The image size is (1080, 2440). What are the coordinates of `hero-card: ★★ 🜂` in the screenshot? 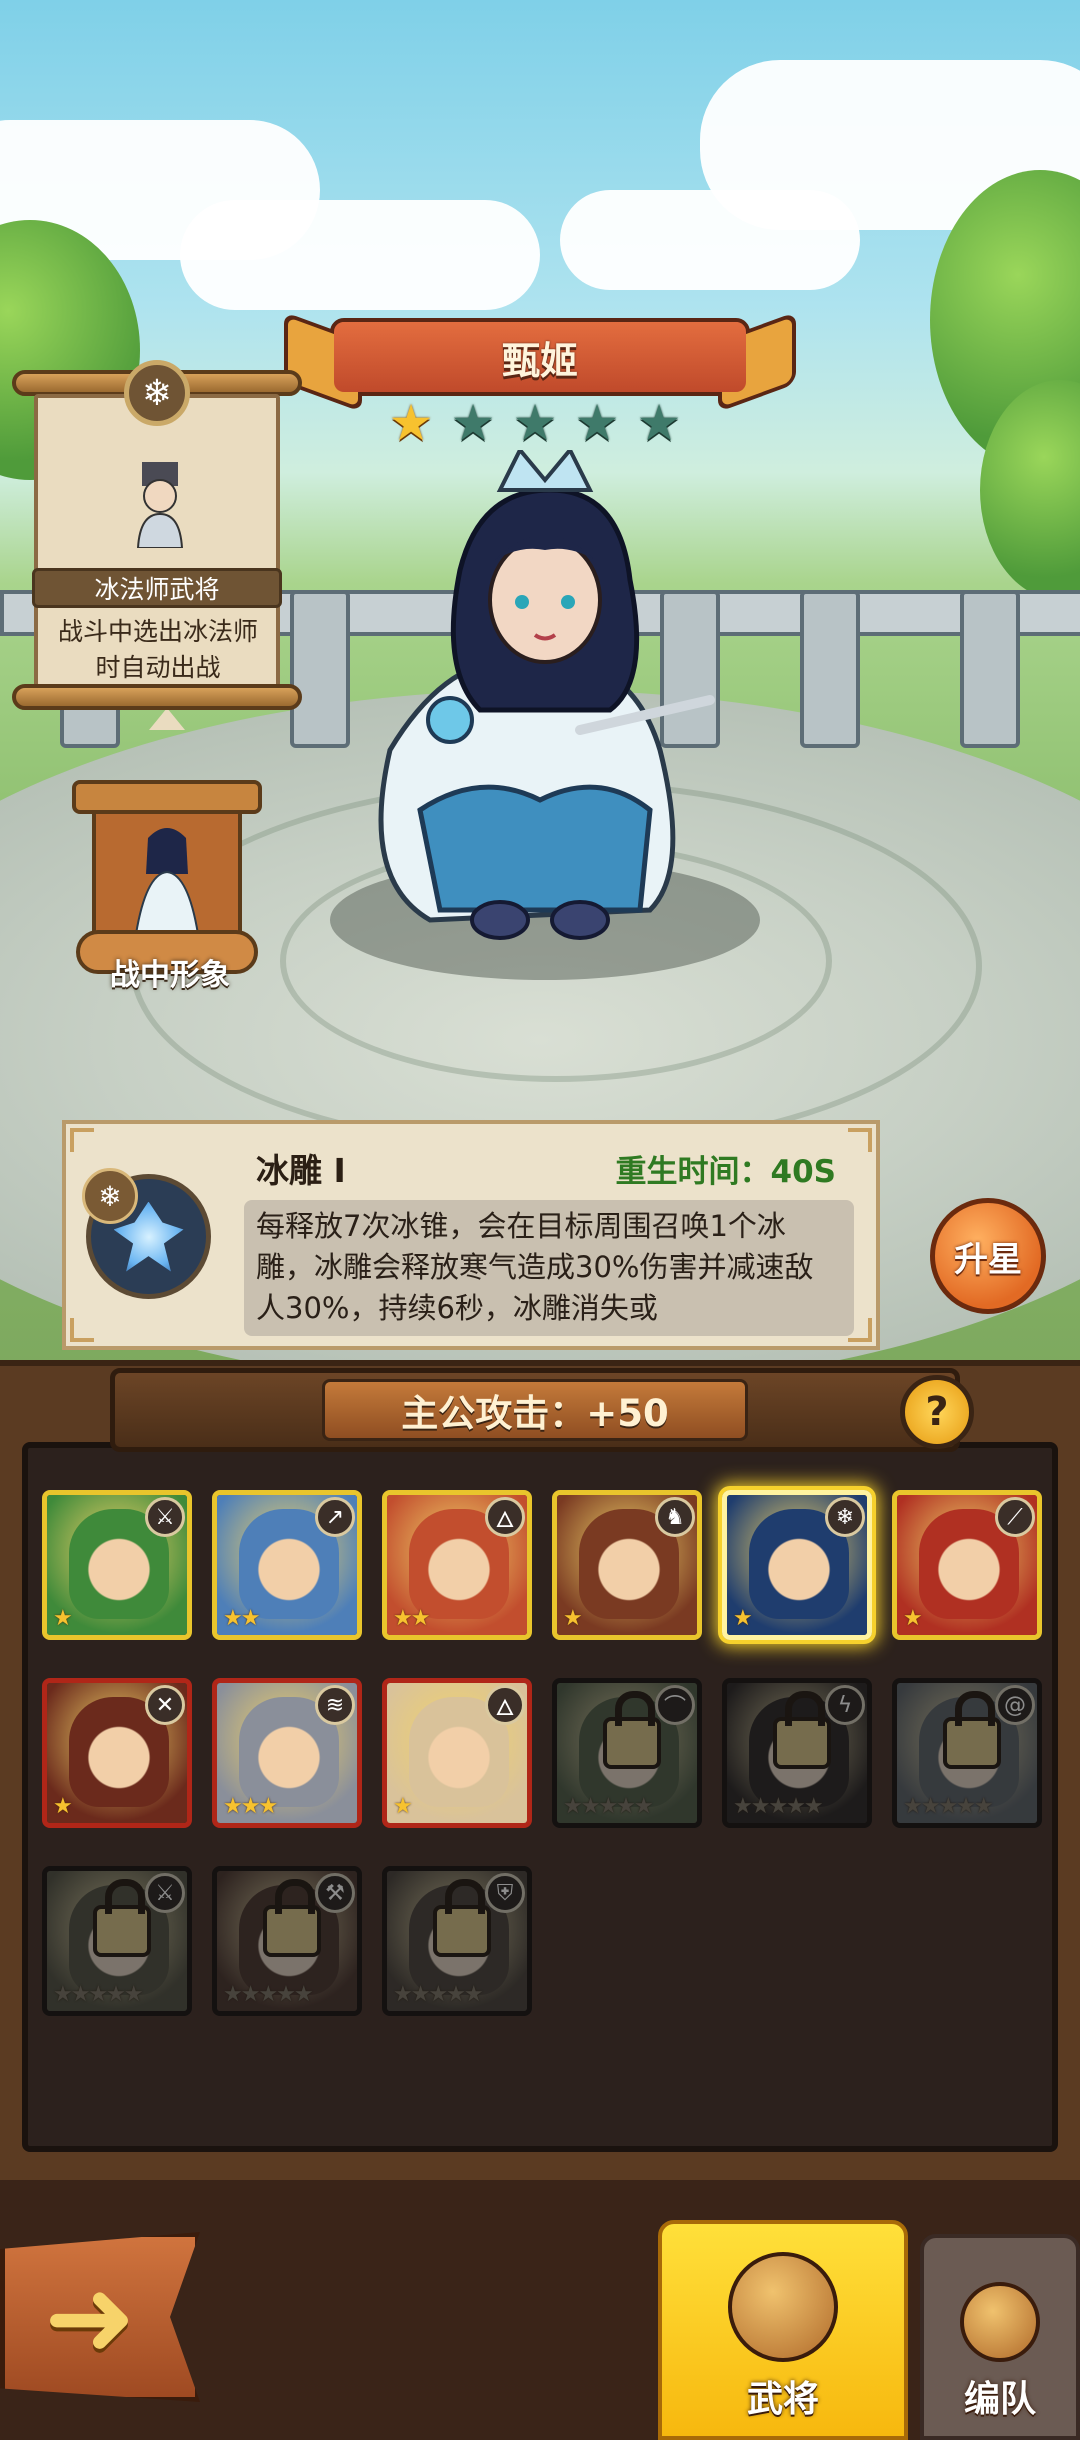 It's located at (457, 1565).